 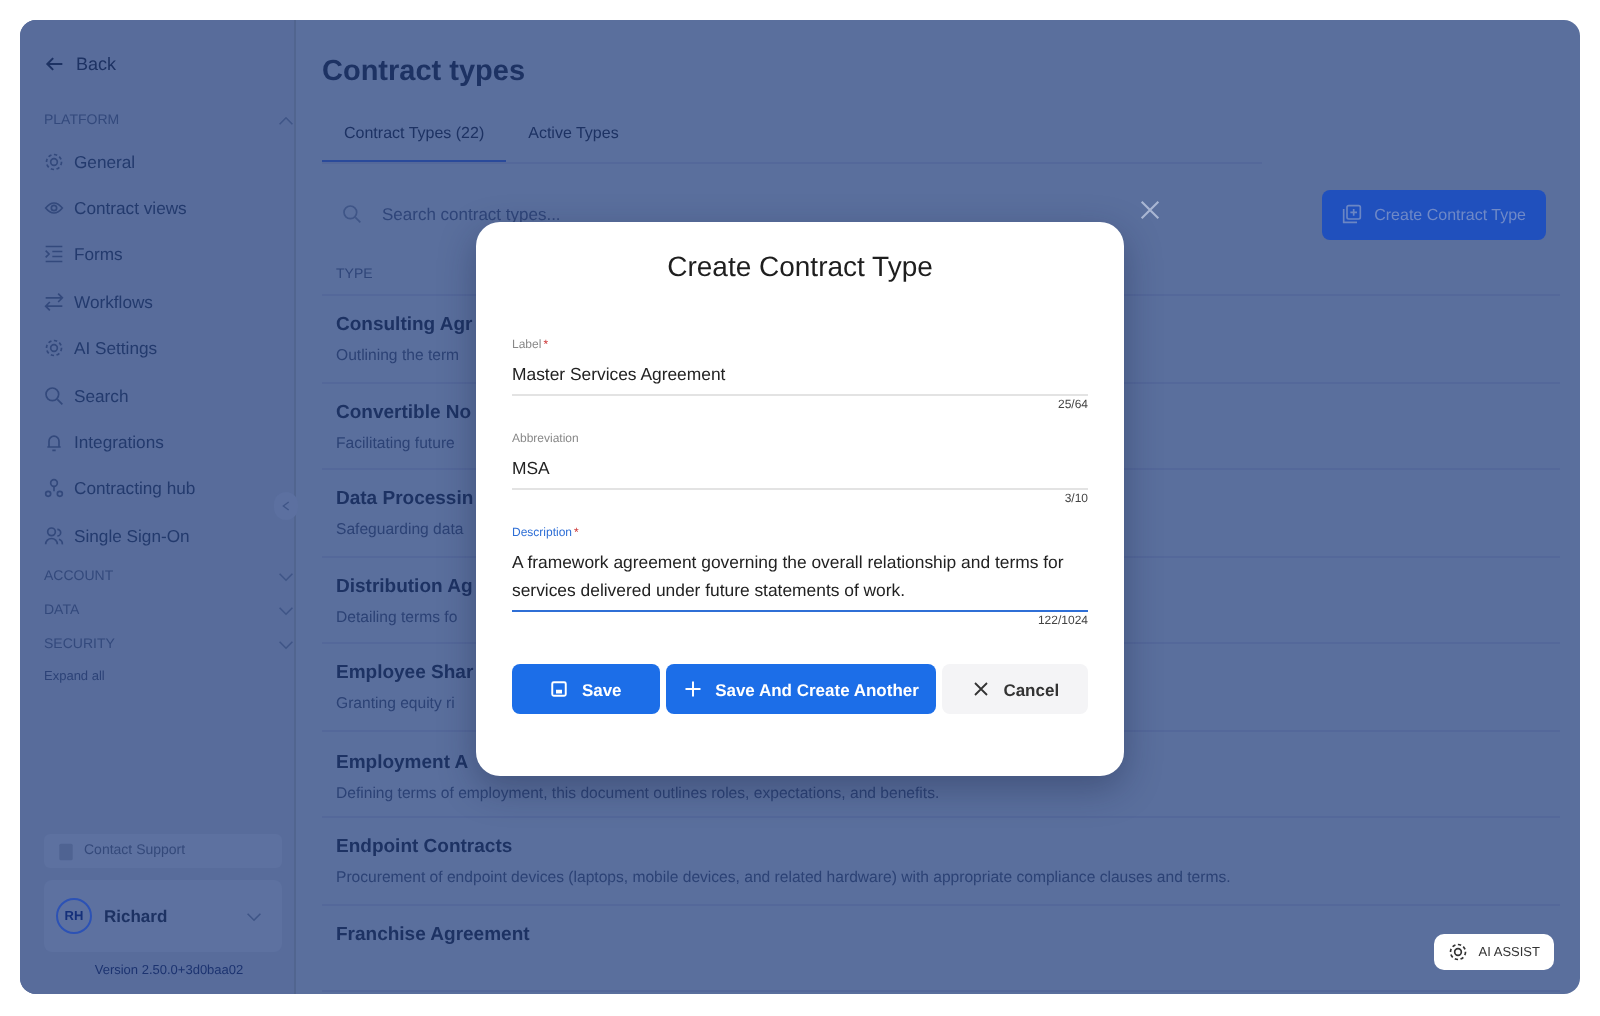 I want to click on save-and-create-button: Save And Create Another, so click(x=801, y=689).